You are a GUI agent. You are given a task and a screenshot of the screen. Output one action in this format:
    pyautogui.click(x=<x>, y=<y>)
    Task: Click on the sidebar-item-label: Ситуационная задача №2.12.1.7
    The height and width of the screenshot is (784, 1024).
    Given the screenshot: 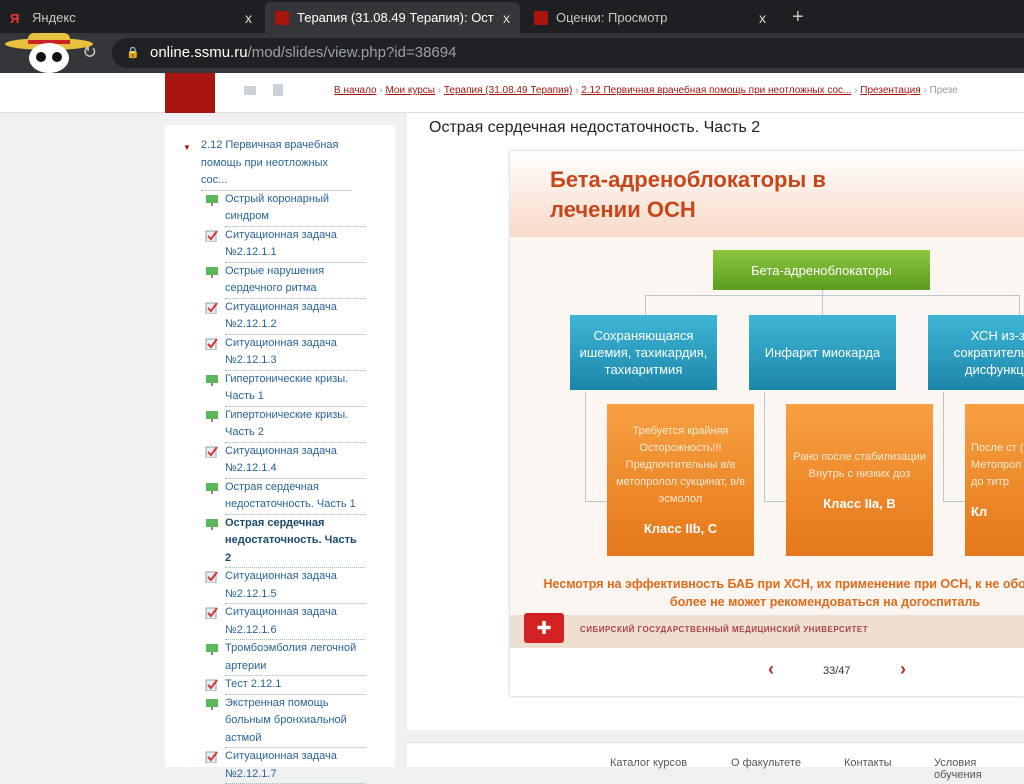 What is the action you would take?
    pyautogui.click(x=295, y=766)
    